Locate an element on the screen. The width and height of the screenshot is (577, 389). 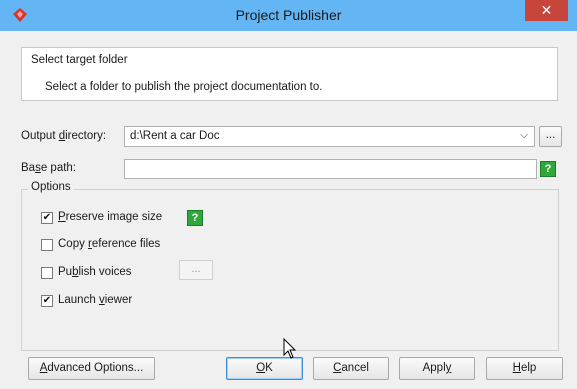
base-path-label: Base path: is located at coordinates (48, 168).